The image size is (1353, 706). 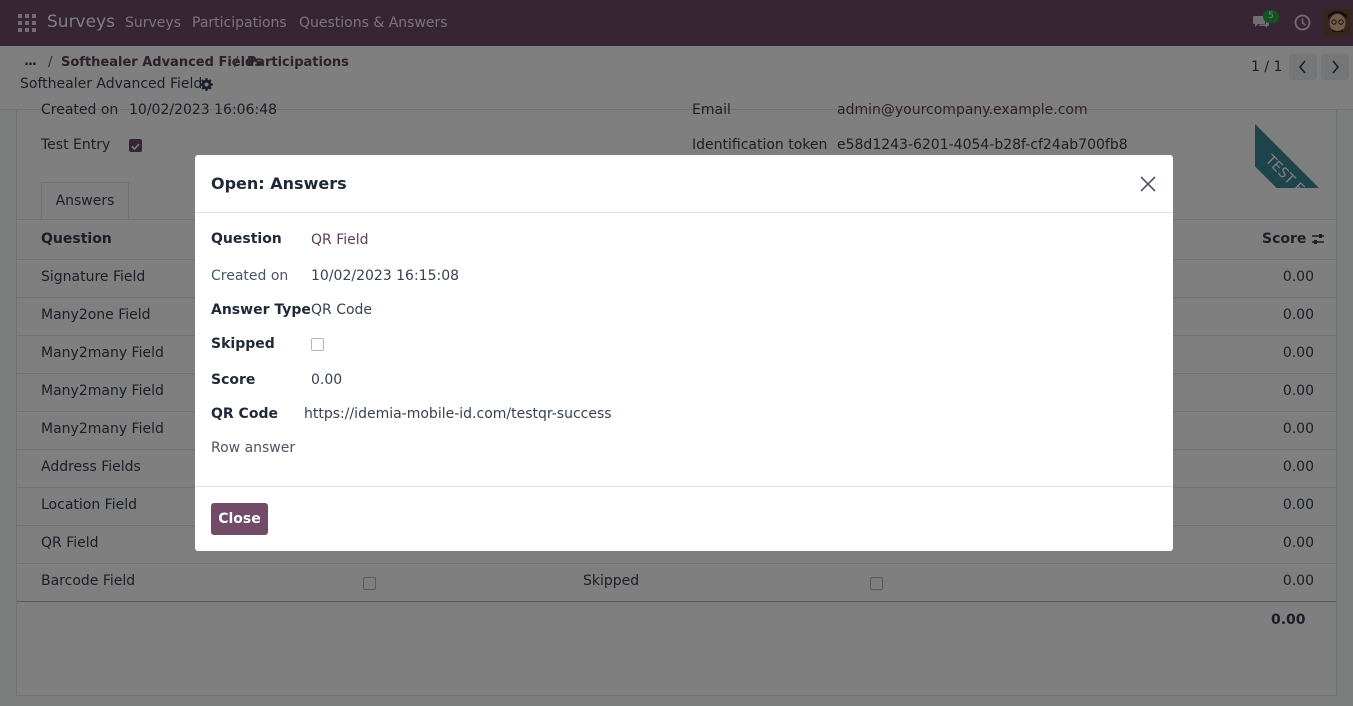 I want to click on skipped-checkbox, so click(x=317, y=344).